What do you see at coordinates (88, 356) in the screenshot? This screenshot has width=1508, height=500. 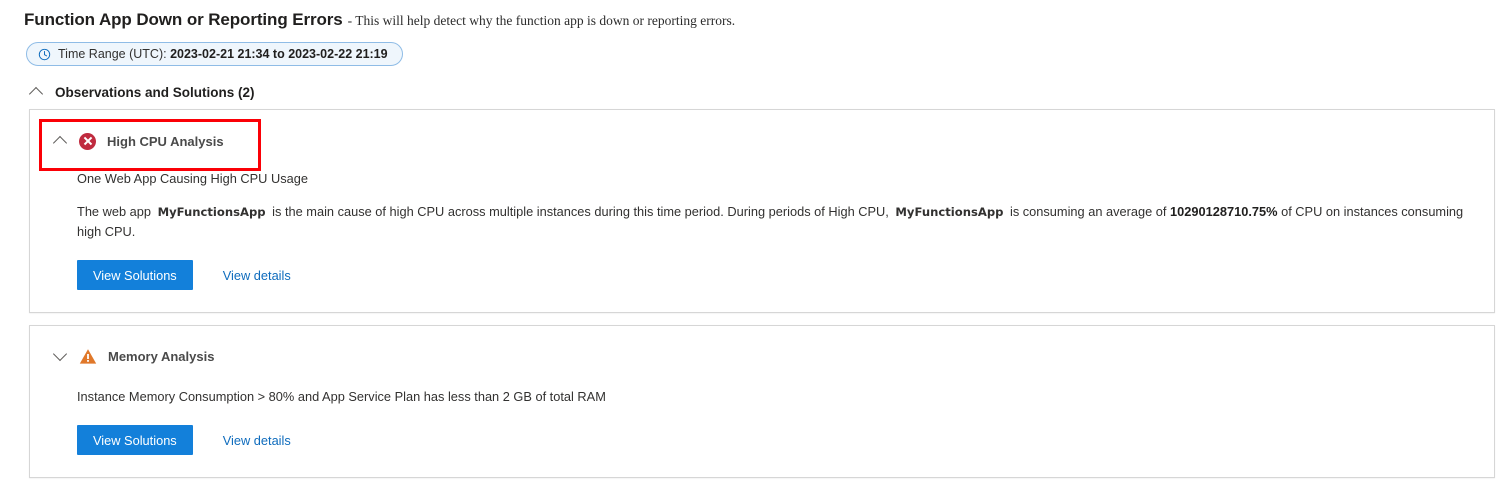 I see `warning-icon` at bounding box center [88, 356].